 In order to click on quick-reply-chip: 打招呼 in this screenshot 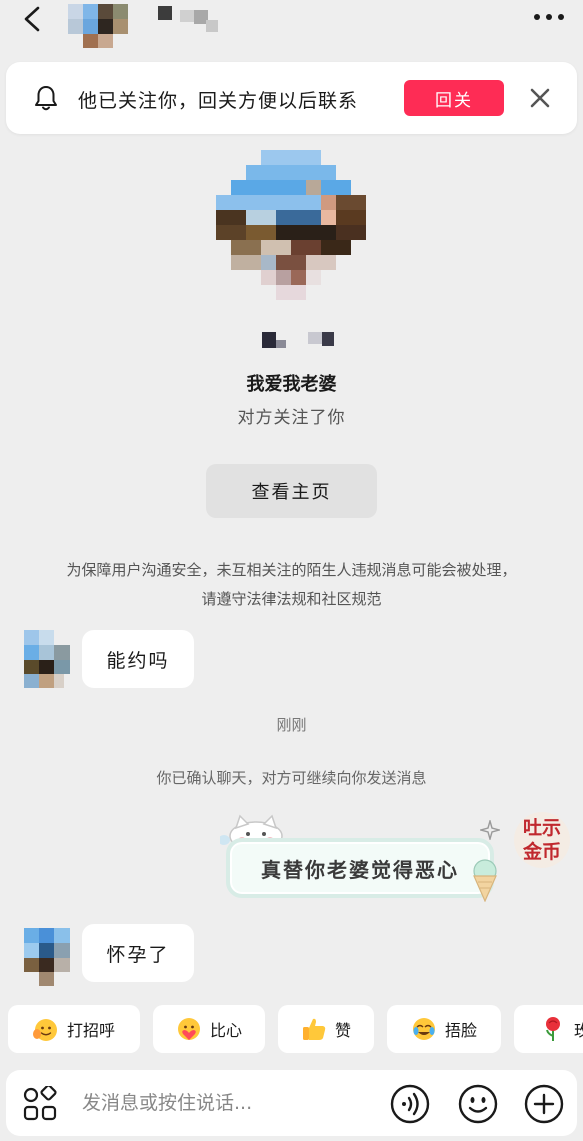, I will do `click(74, 1029)`.